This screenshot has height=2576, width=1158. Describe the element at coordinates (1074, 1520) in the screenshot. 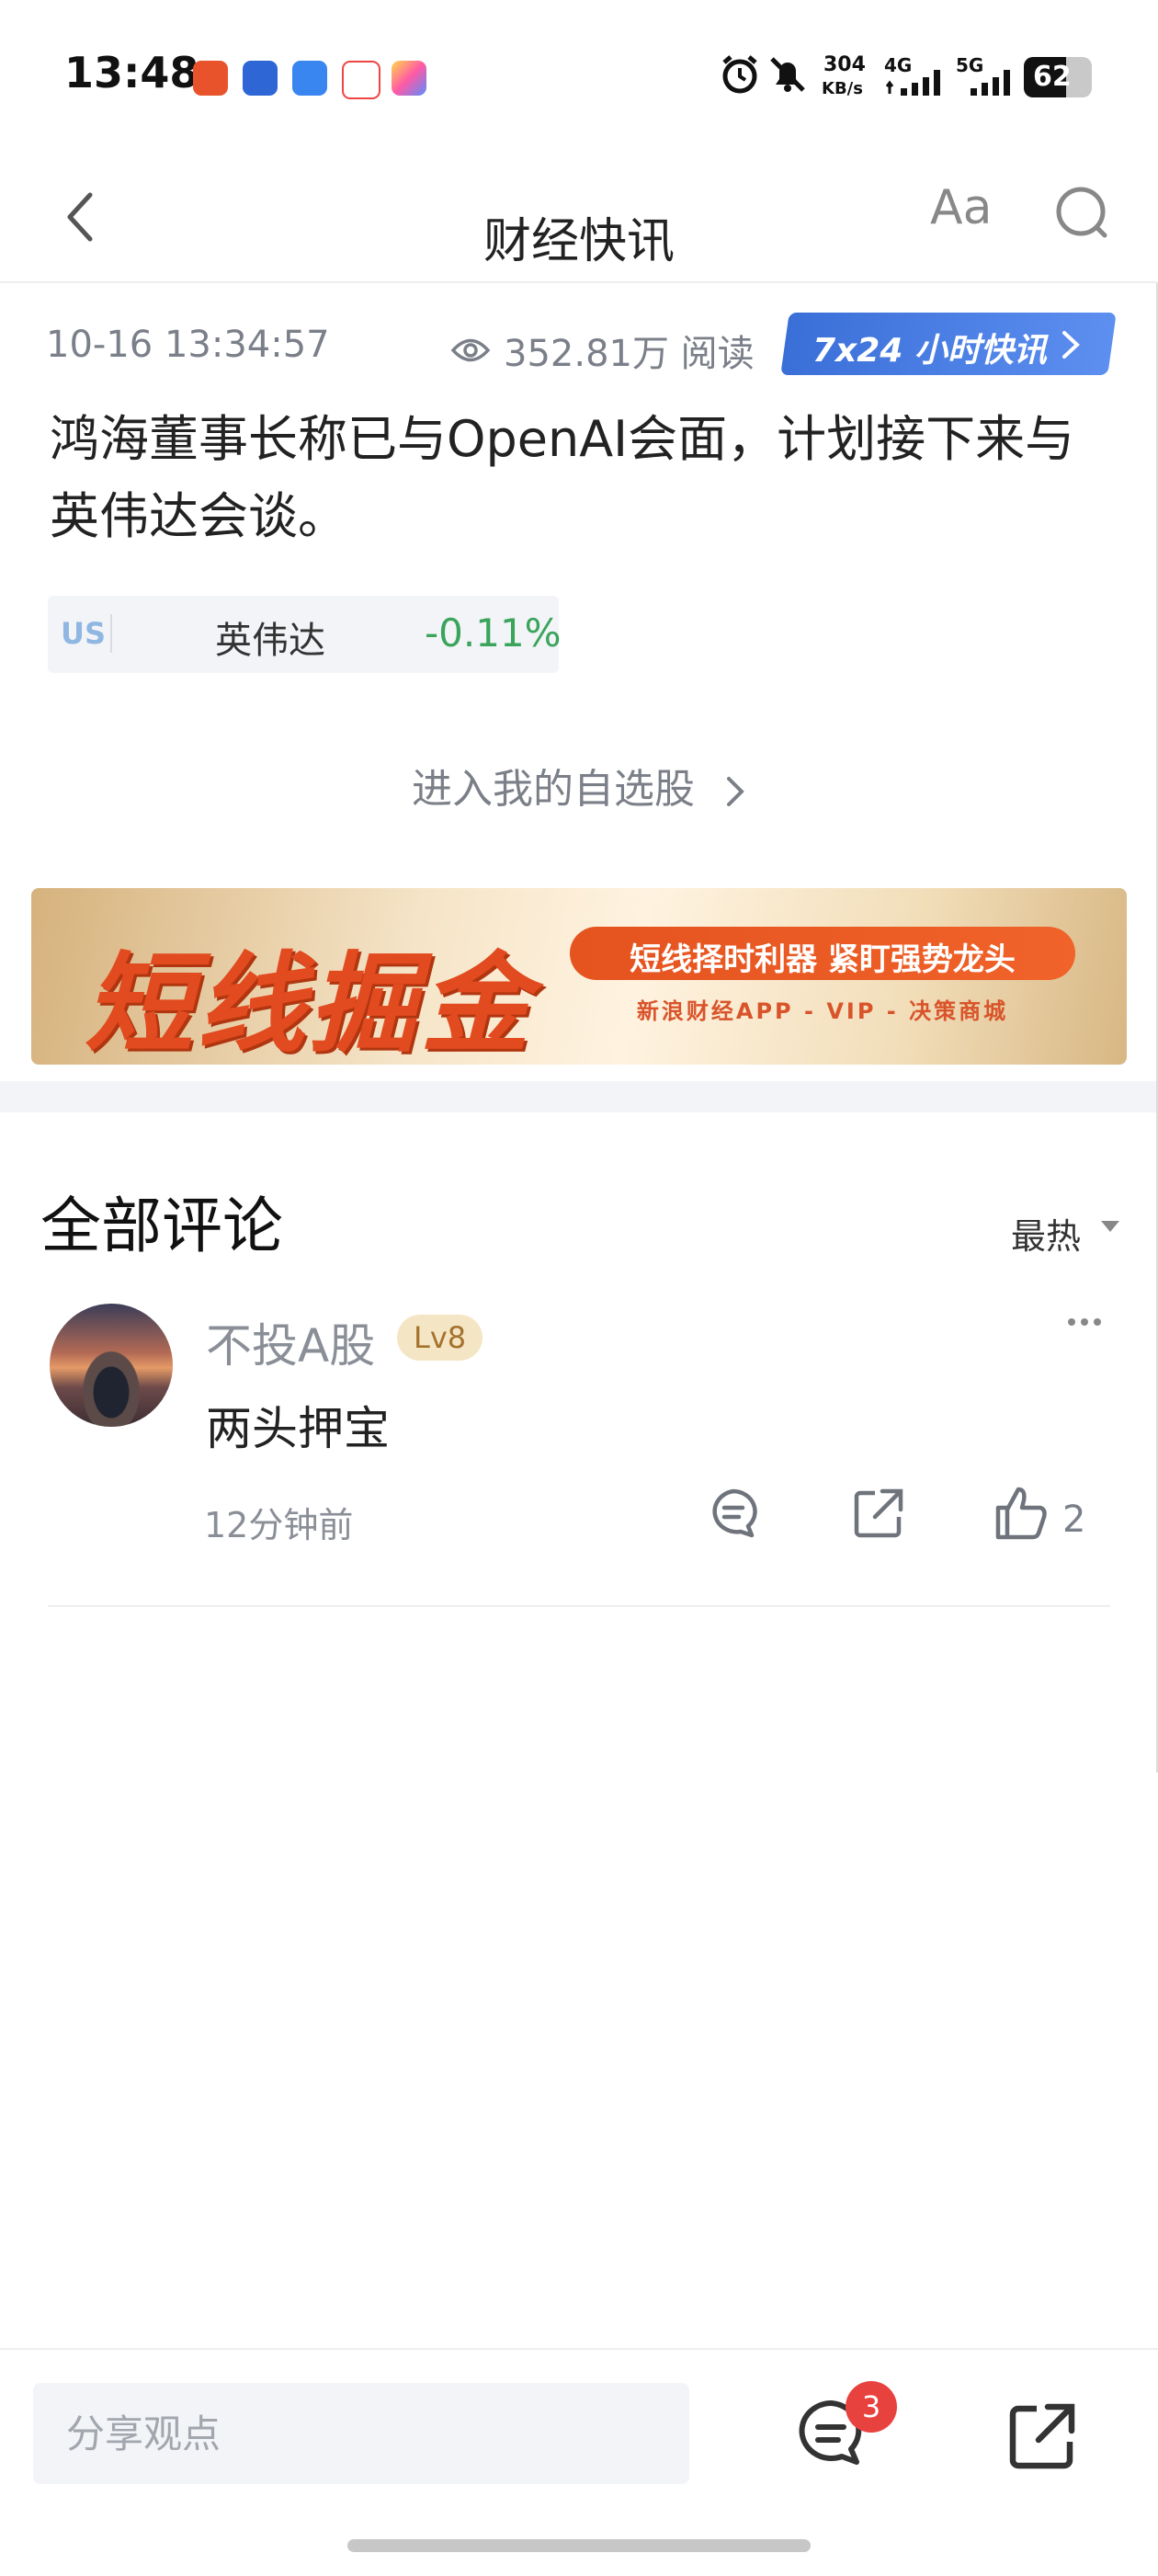

I see `like-count: 2` at that location.